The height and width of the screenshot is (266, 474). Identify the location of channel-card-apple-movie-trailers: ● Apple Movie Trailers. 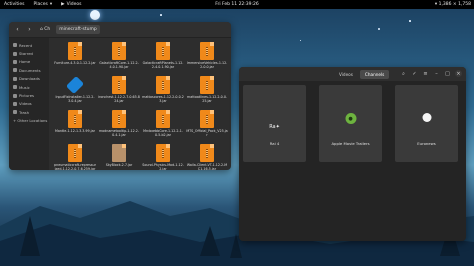
(350, 123).